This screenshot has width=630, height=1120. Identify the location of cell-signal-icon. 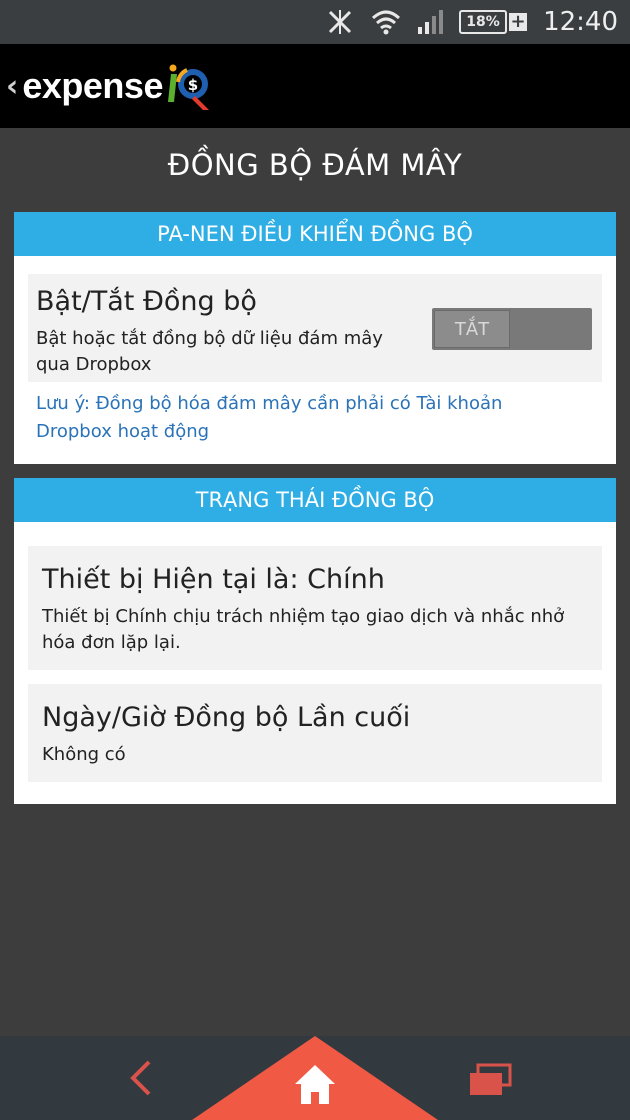
(430, 22).